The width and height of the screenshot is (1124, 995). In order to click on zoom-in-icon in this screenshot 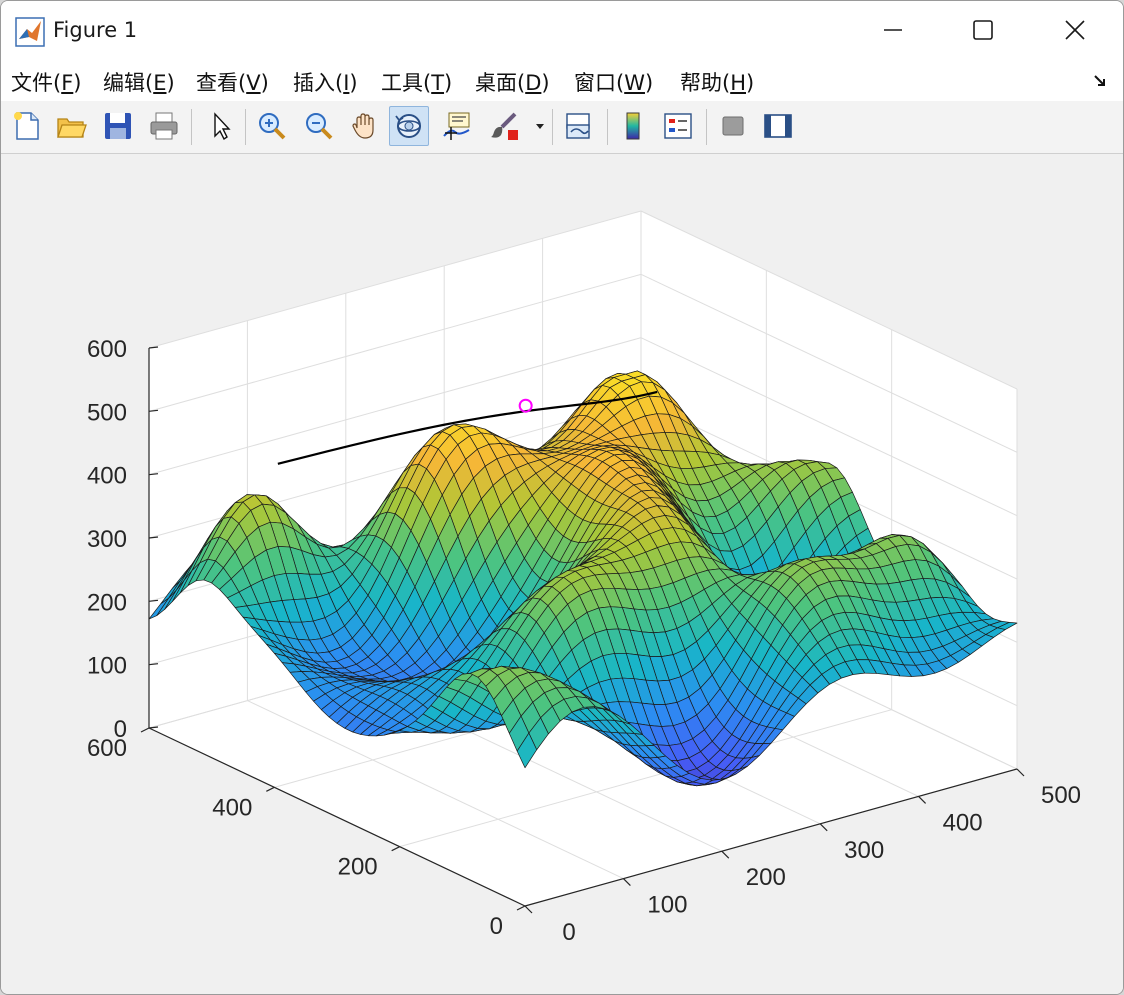, I will do `click(272, 126)`.